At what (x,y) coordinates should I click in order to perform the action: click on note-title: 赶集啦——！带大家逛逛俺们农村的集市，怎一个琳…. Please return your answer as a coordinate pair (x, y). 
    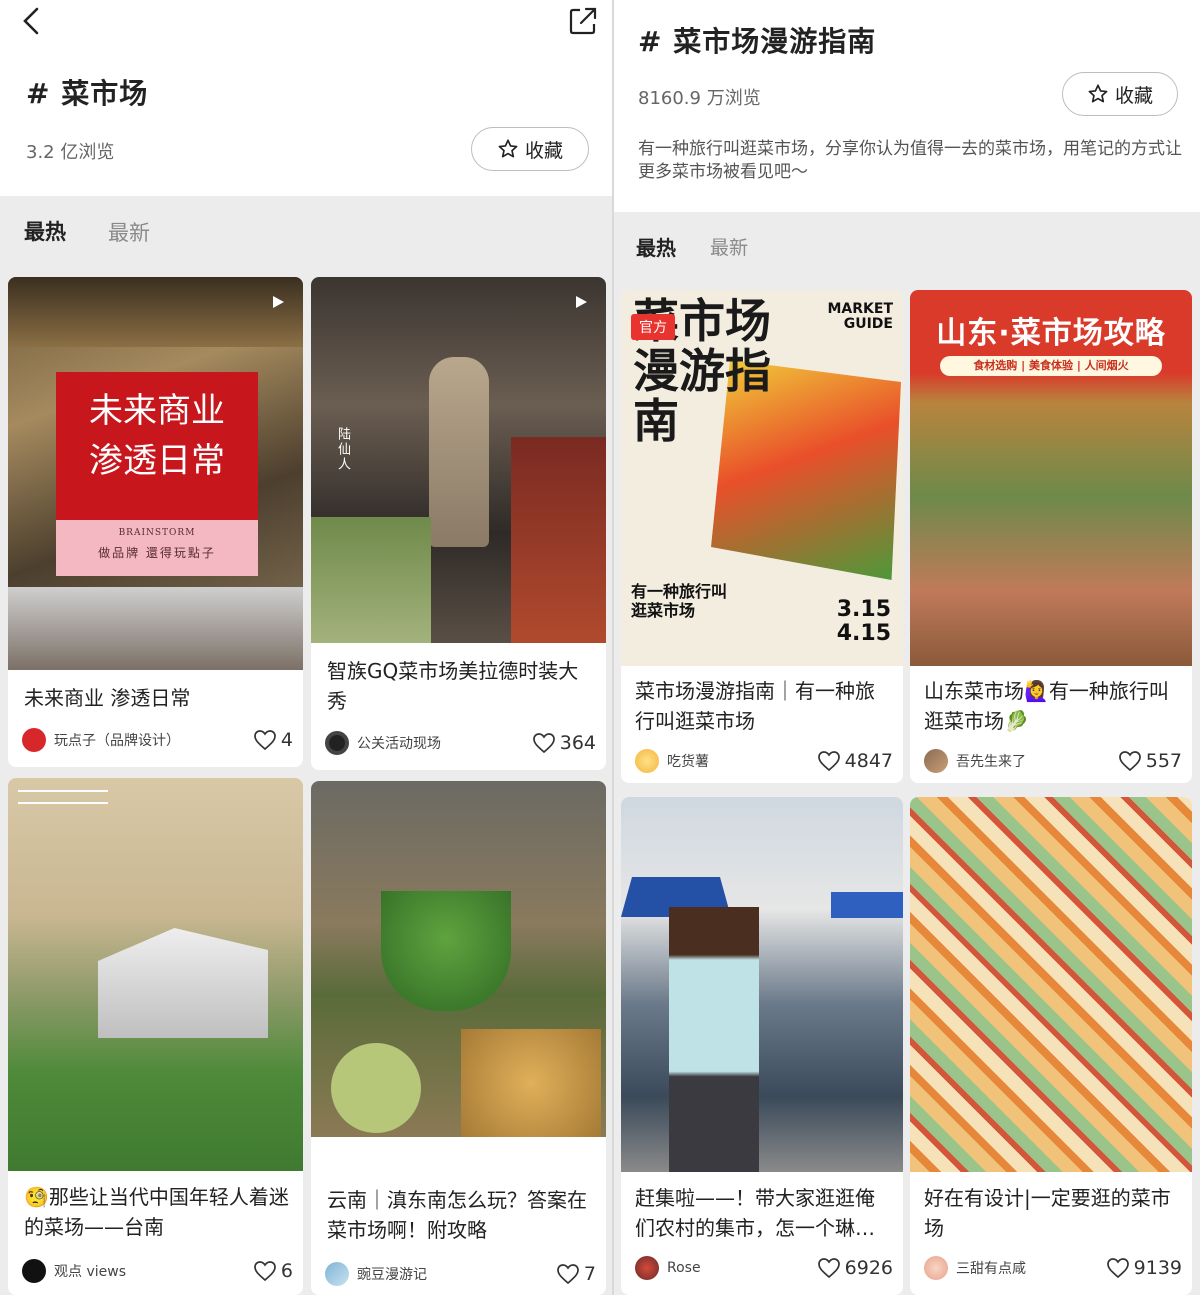
    Looking at the image, I should click on (755, 1213).